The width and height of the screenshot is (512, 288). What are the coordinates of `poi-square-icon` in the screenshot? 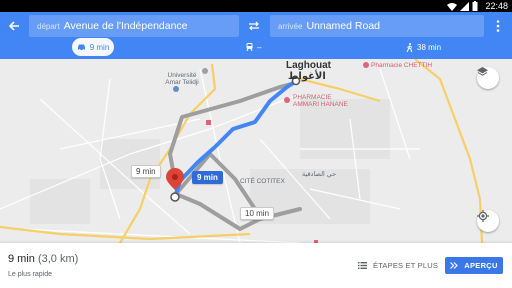 It's located at (208, 122).